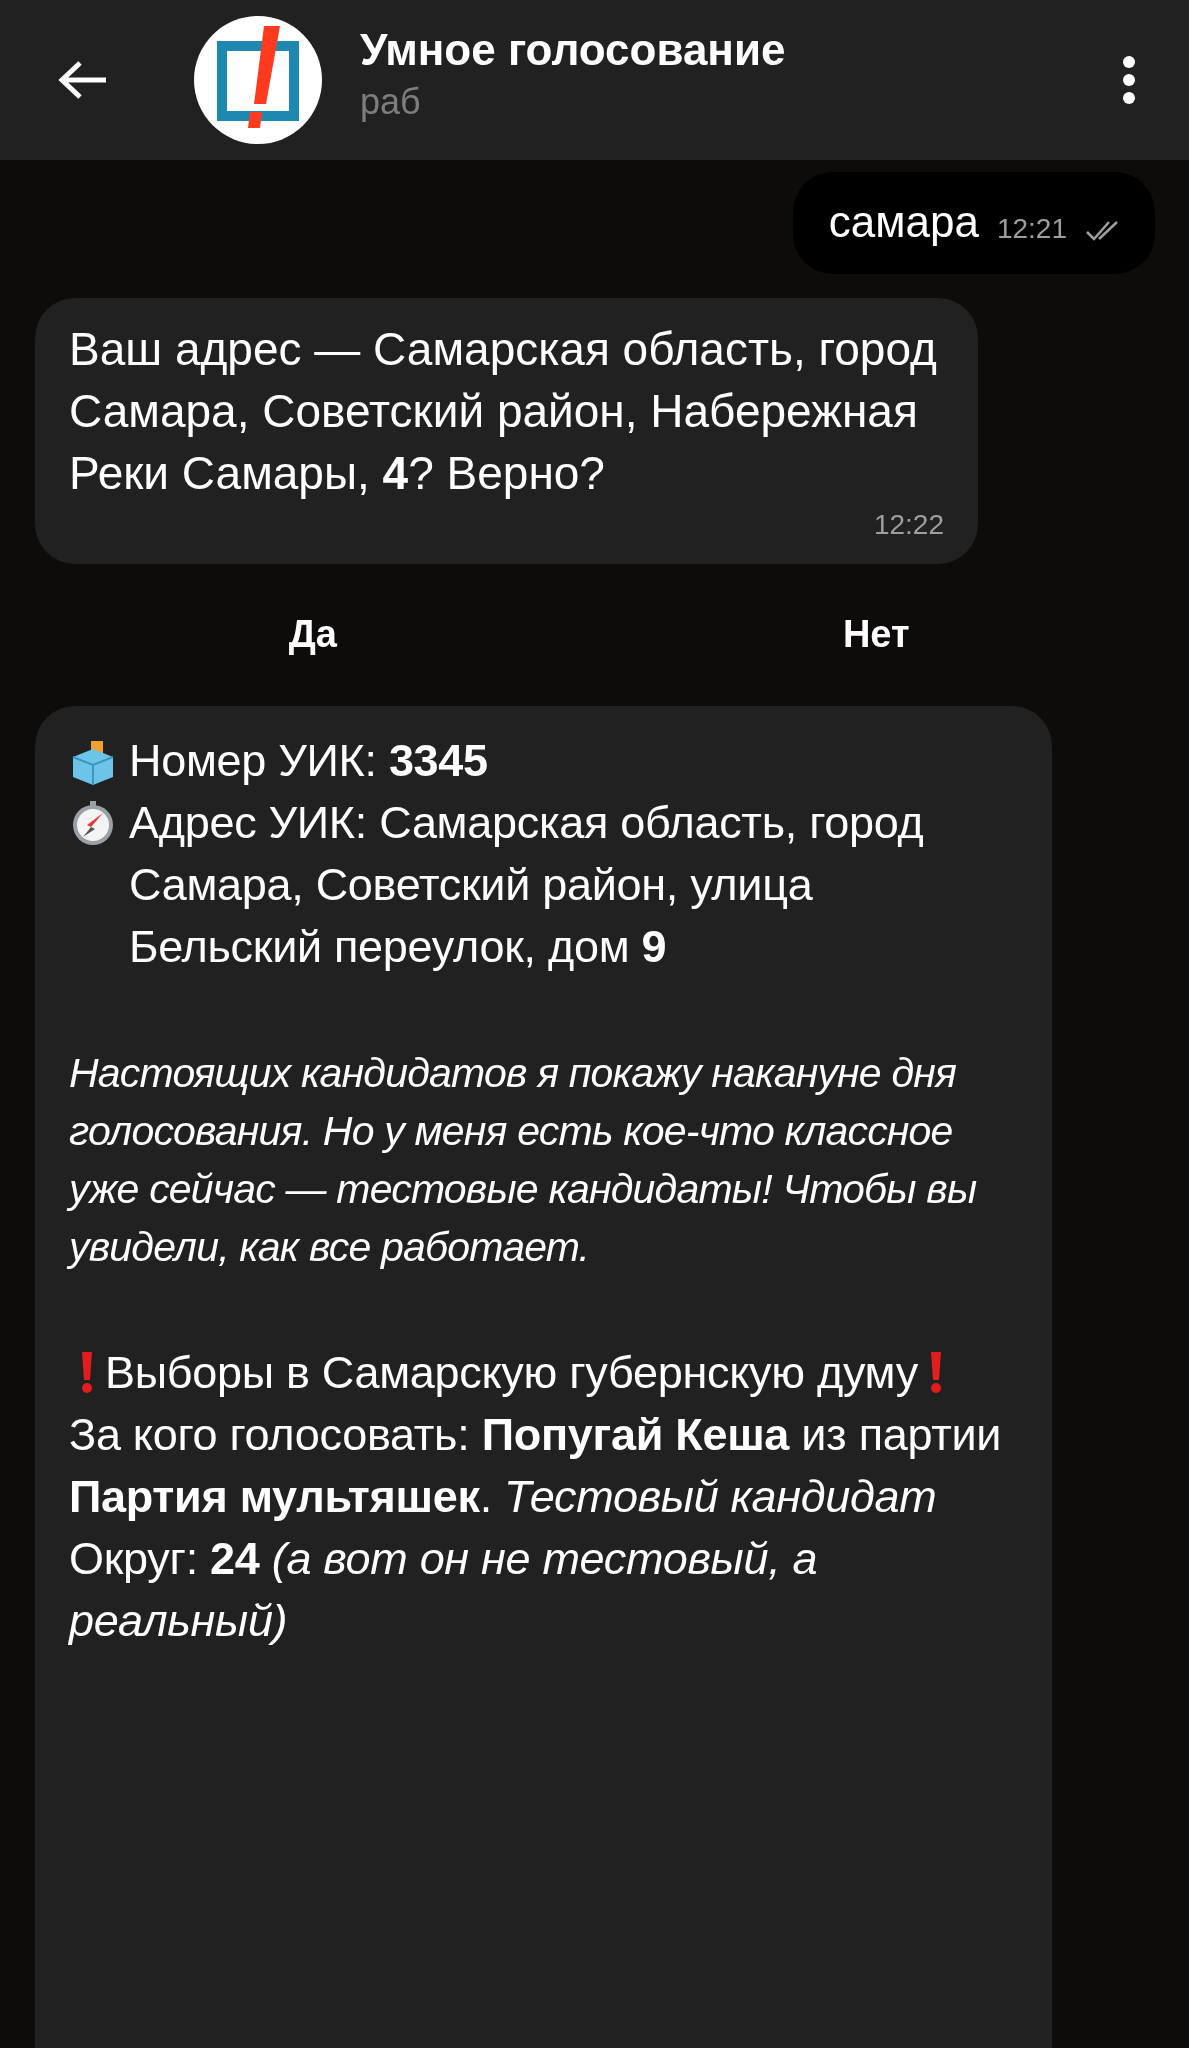 The height and width of the screenshot is (2048, 1189). I want to click on message-text: За кого голосовать: Попугай Кеша из партии Партия мультяшек. Тестовый кандидат, so click(536, 1466).